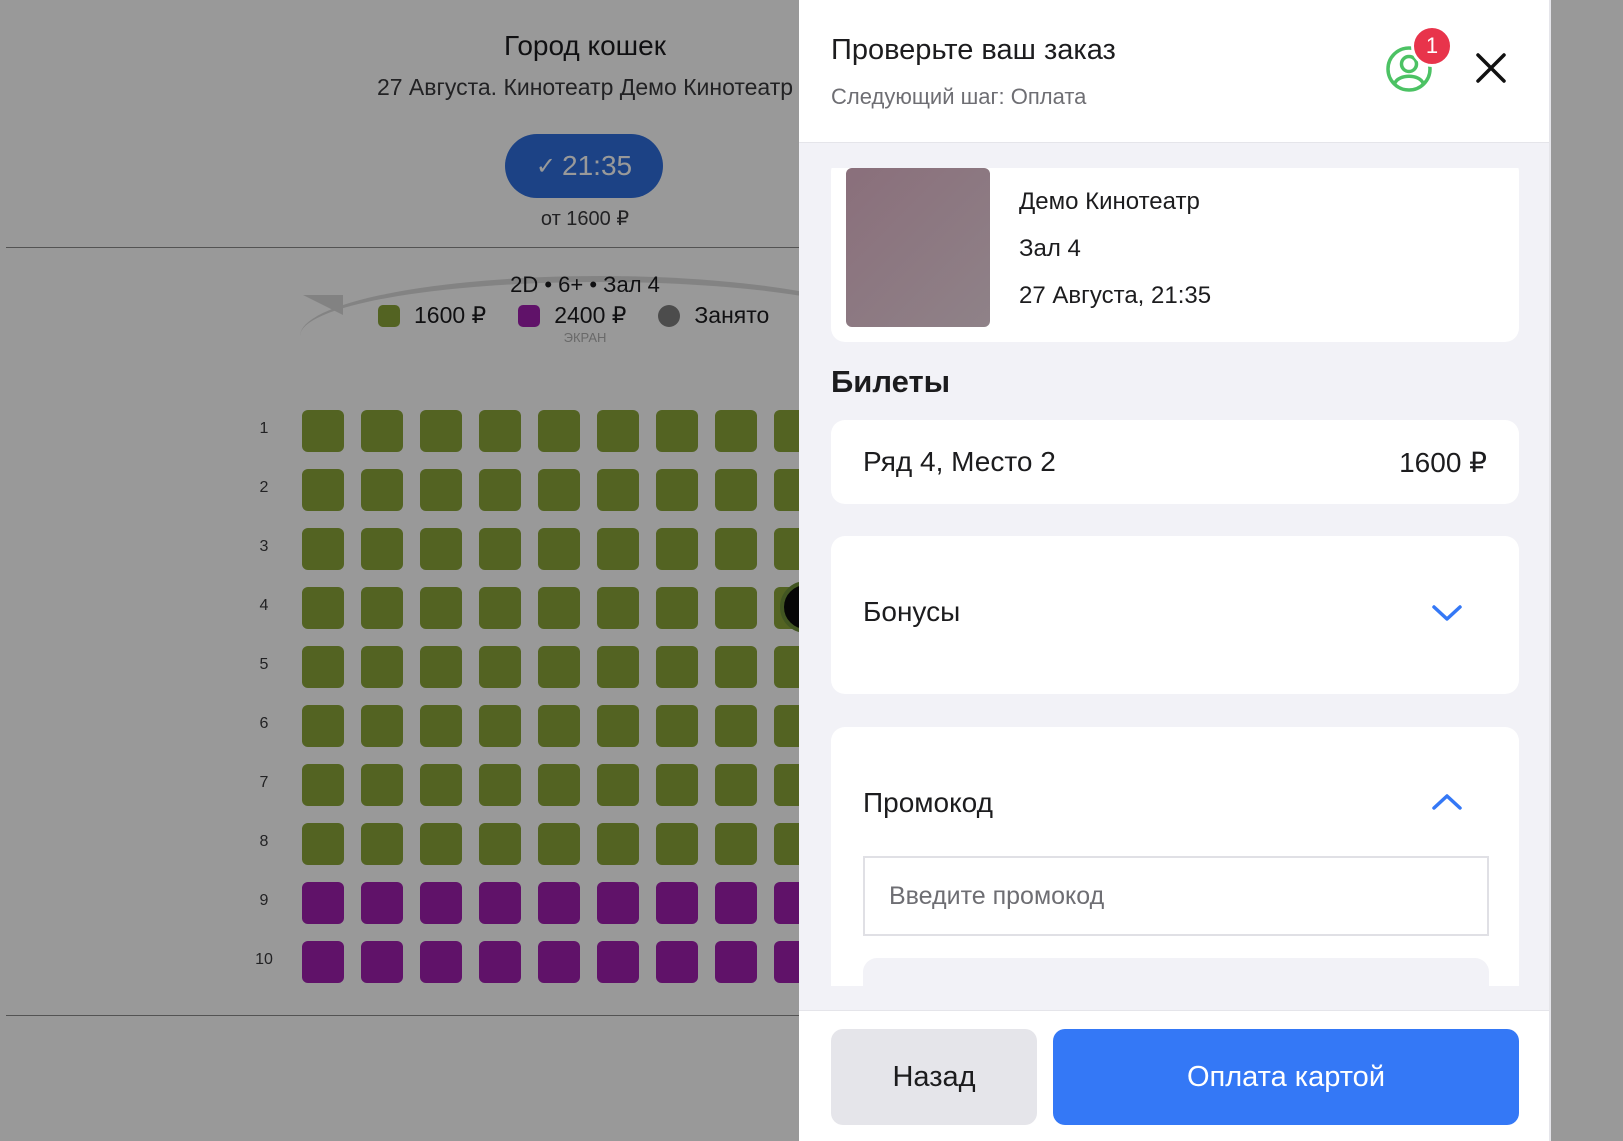 Image resolution: width=1623 pixels, height=1141 pixels. Describe the element at coordinates (891, 381) in the screenshot. I see `tickets-heading: Билеты` at that location.